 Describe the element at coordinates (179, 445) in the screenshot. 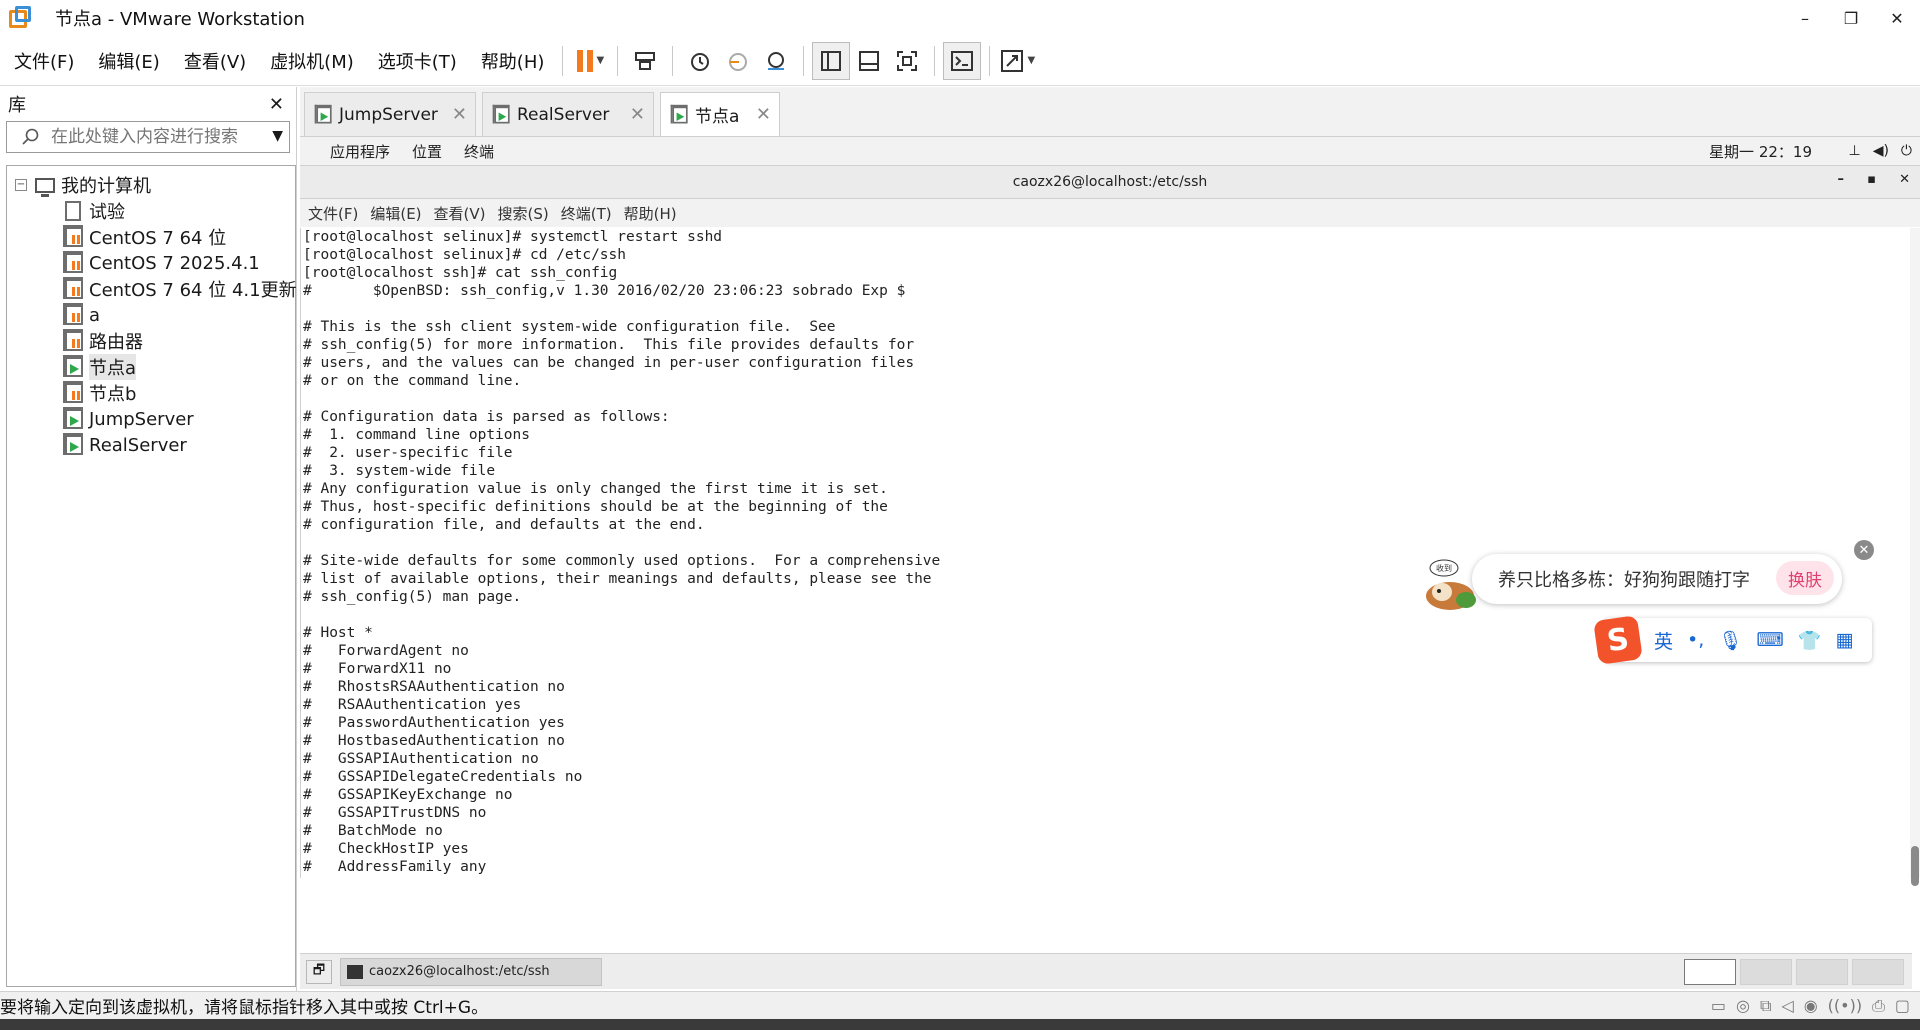

I see `tree-item-realserver: RealServer` at that location.